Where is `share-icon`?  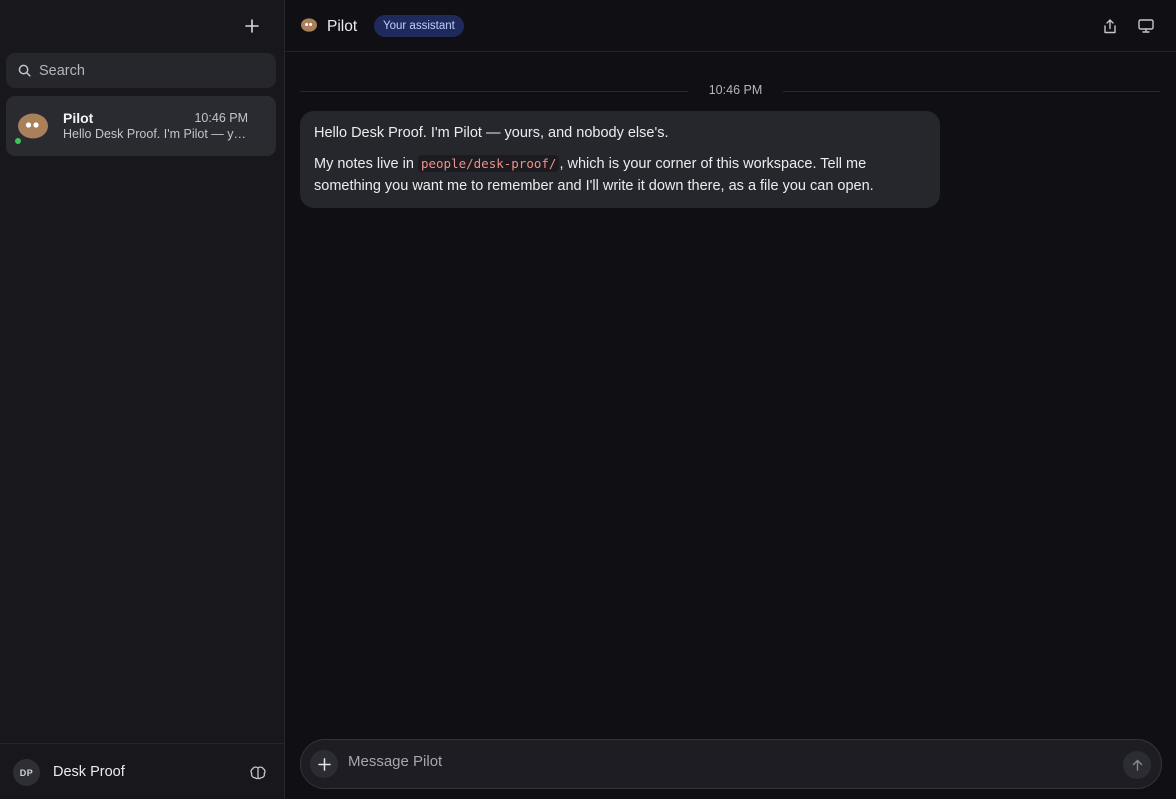 share-icon is located at coordinates (1110, 25).